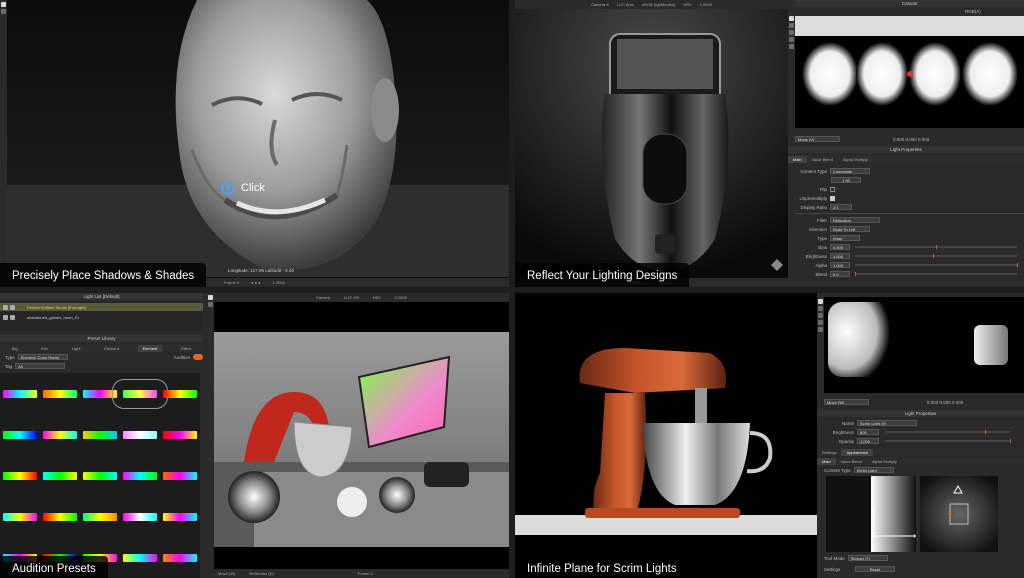 The height and width of the screenshot is (578, 1024). I want to click on type-select: Element: Color Ramp, so click(42, 357).